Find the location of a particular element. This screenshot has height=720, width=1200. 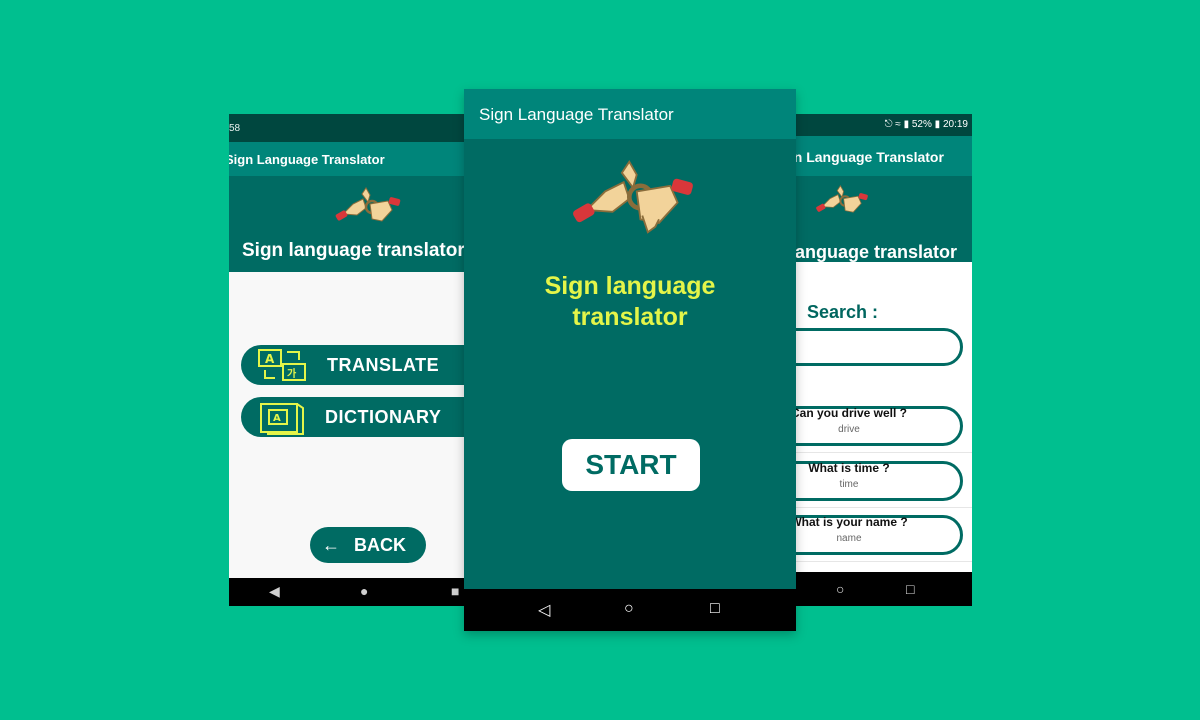

status-bar: ⎋ ≈ ▮ 52% ▮ 20:19 is located at coordinates (882, 125).